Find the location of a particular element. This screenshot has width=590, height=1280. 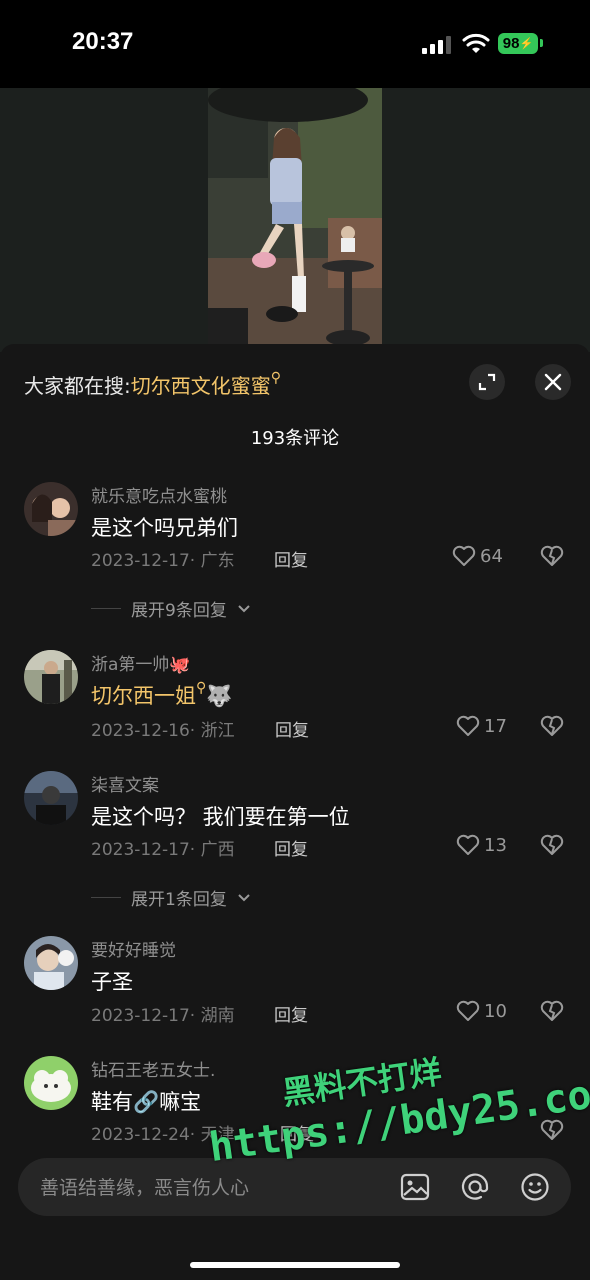

comment-username: 钻石王老五女士. is located at coordinates (153, 1068).